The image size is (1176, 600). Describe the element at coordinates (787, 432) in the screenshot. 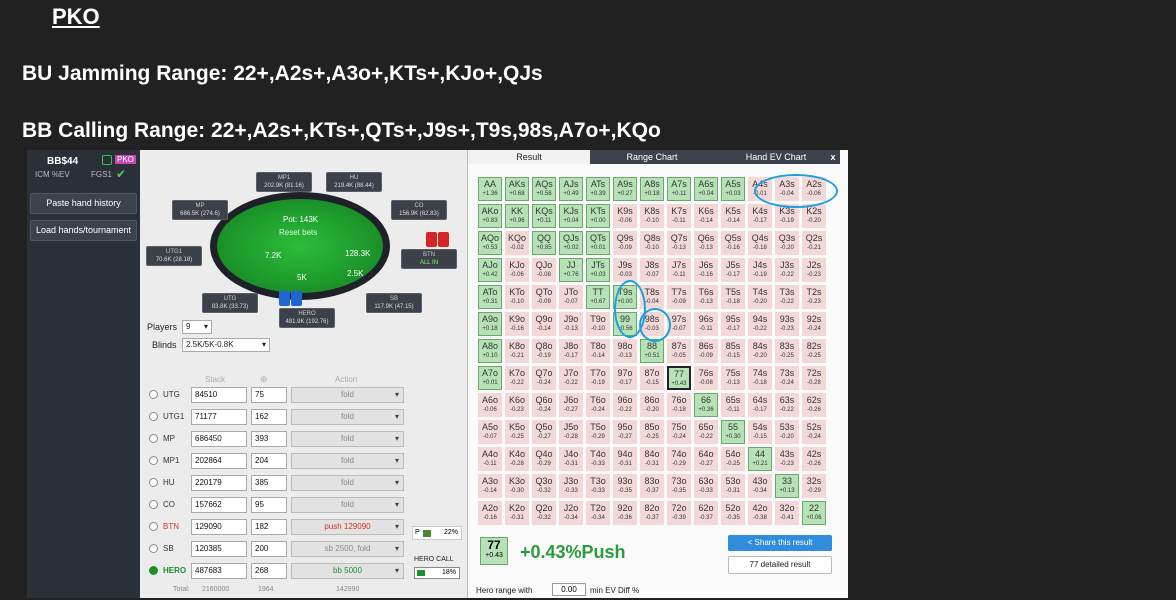

I see `hand-cell: 53s -0.20` at that location.